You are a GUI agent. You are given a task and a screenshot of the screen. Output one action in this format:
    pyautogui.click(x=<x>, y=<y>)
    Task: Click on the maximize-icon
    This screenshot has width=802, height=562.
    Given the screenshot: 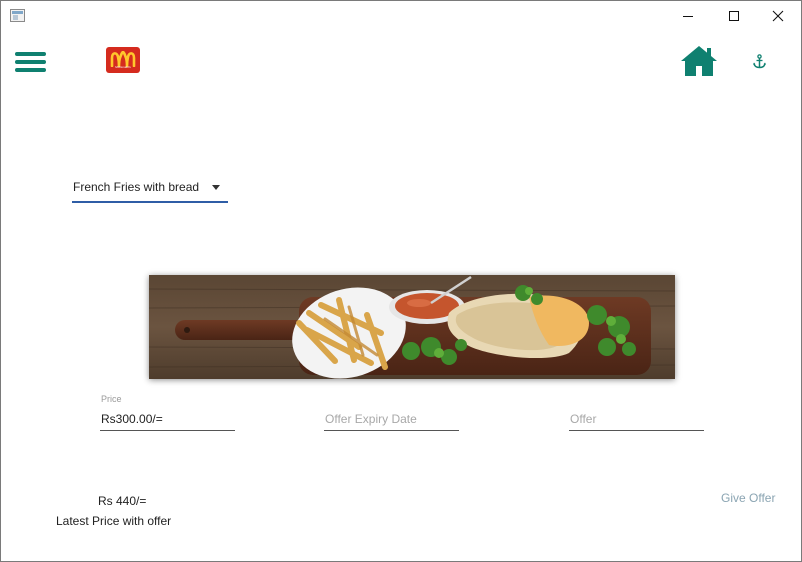 What is the action you would take?
    pyautogui.click(x=734, y=16)
    